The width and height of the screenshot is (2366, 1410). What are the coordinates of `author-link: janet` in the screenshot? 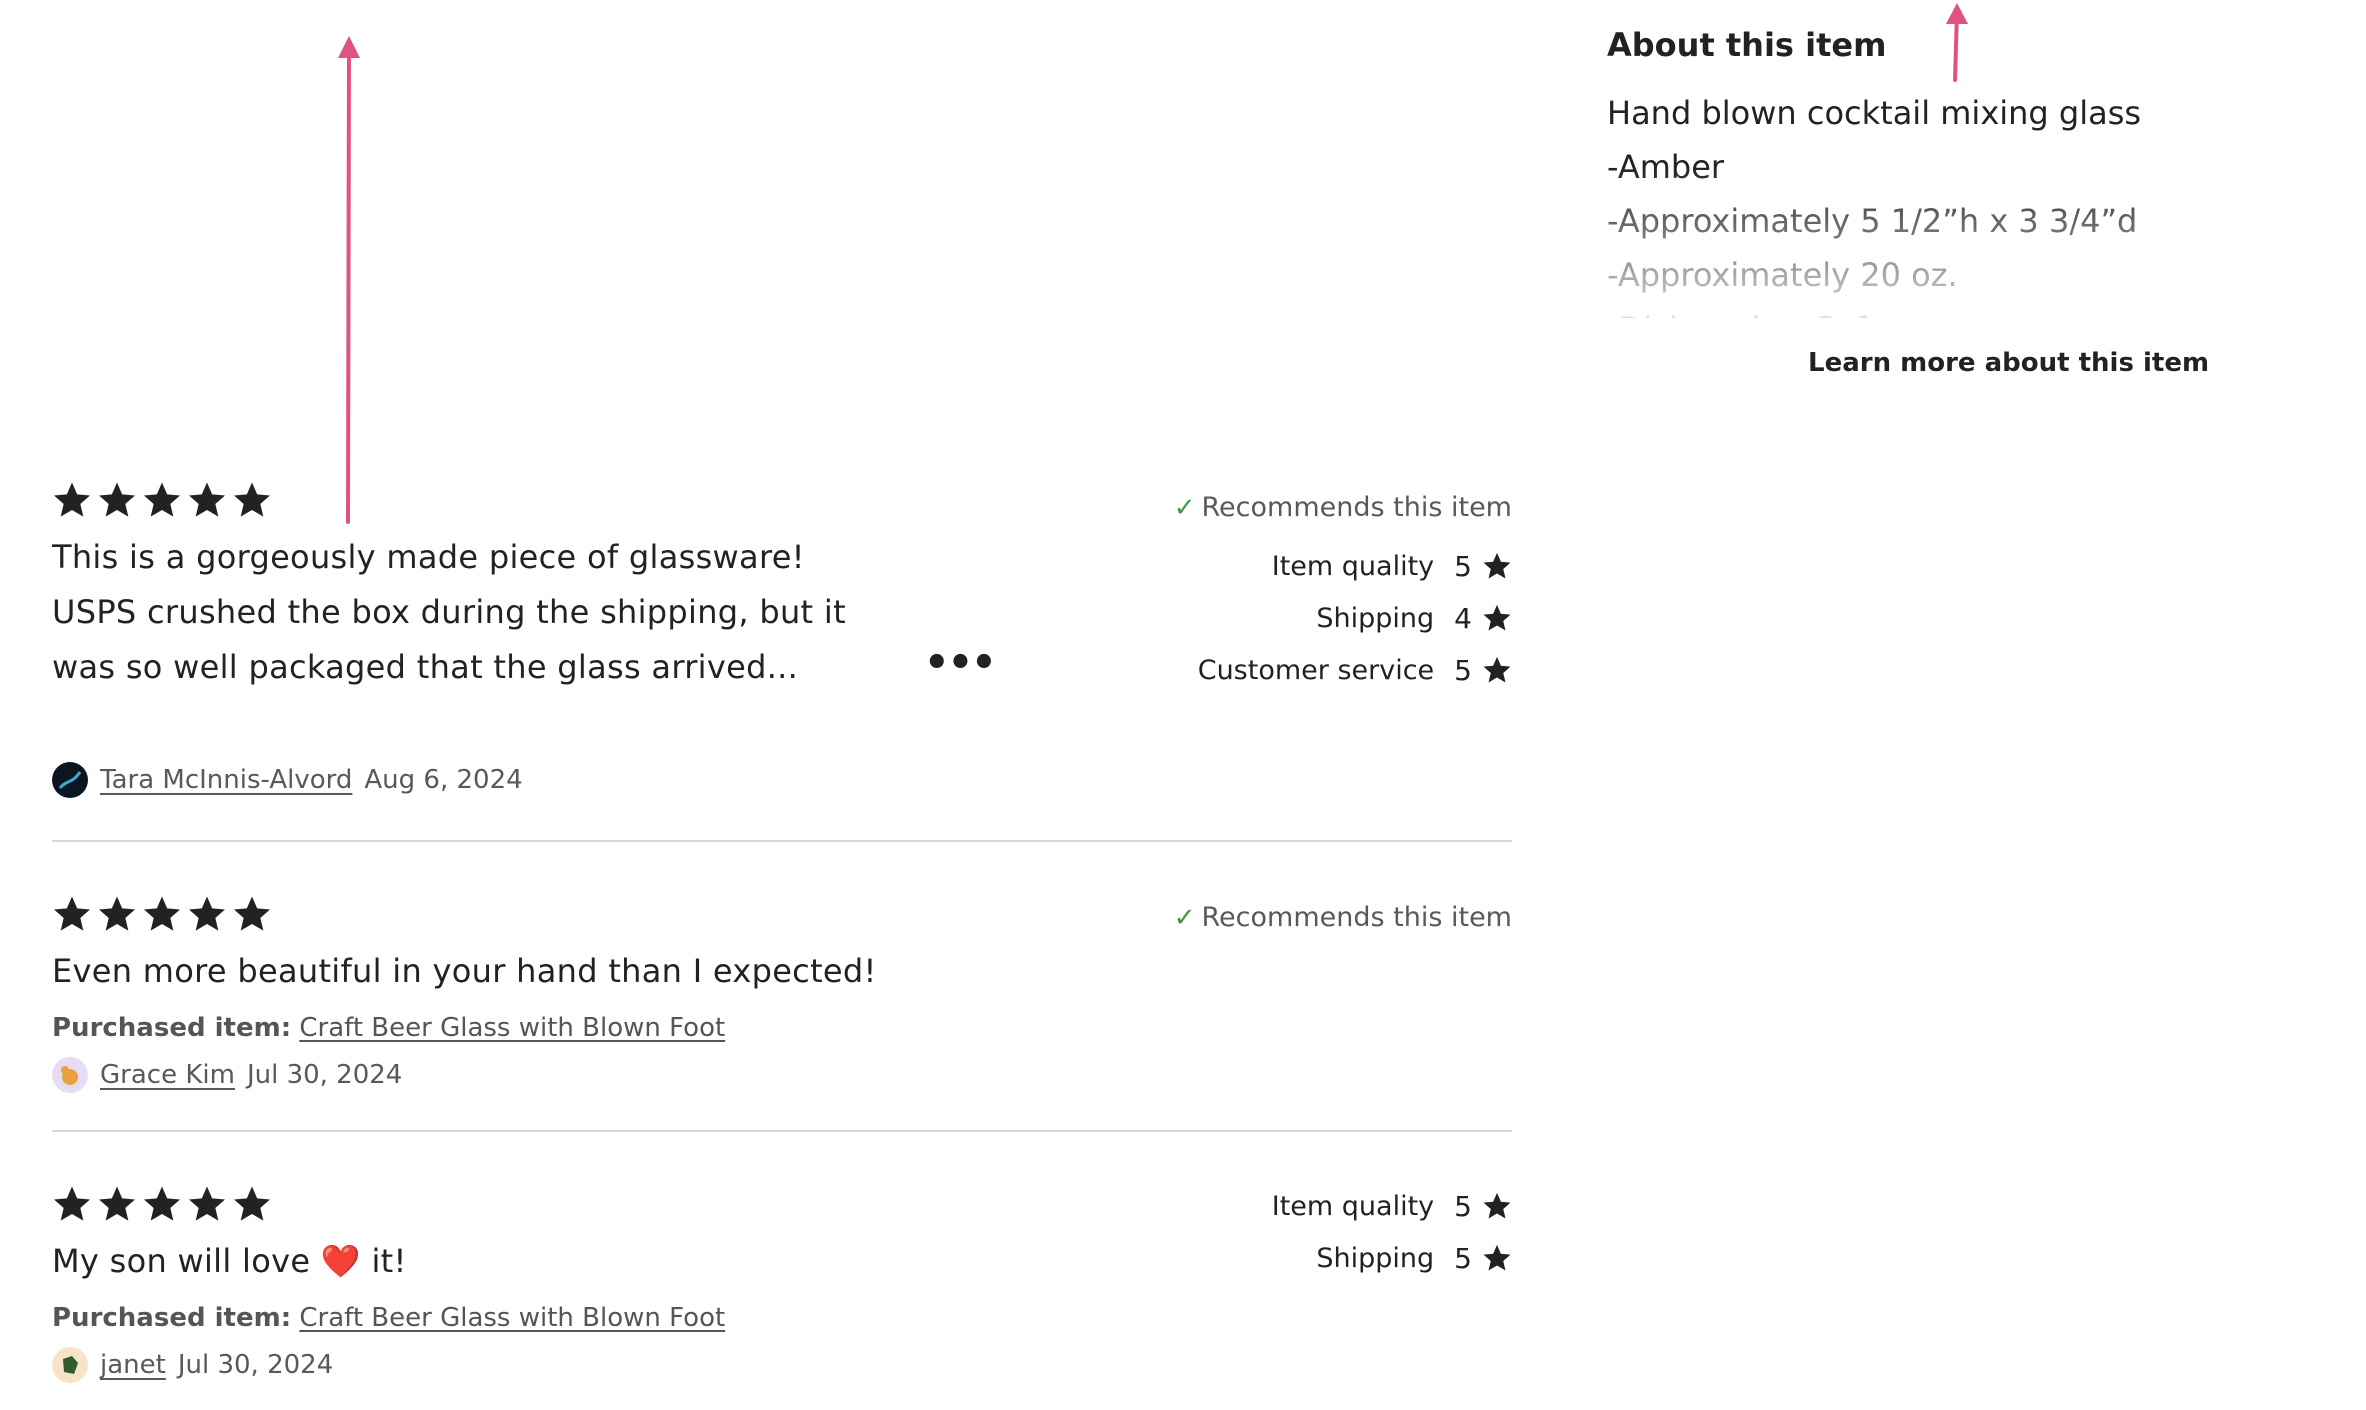 It's located at (133, 1365).